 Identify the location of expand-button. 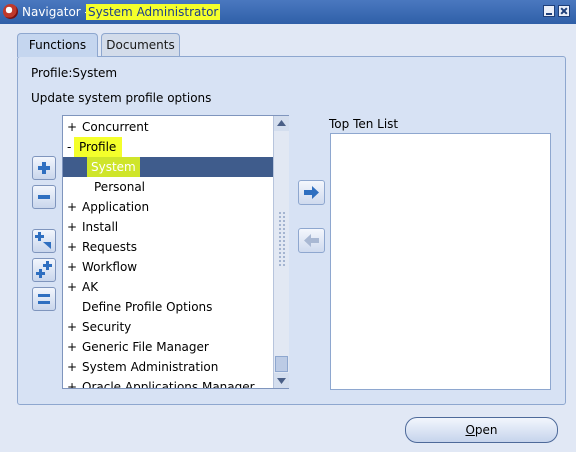
(44, 168).